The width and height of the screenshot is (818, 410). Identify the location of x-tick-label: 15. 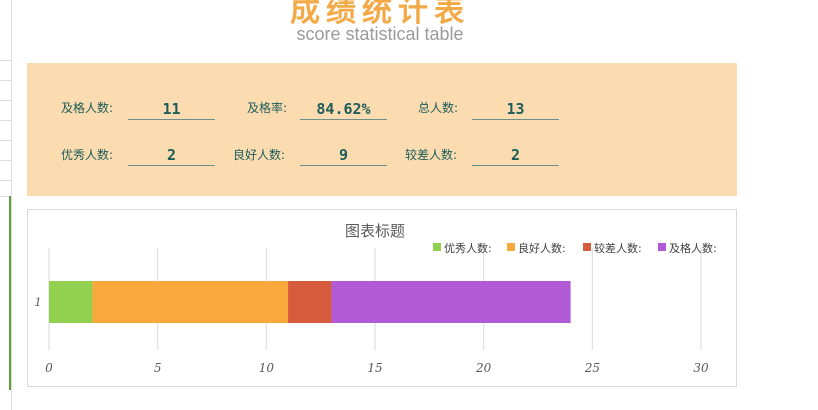
(374, 368).